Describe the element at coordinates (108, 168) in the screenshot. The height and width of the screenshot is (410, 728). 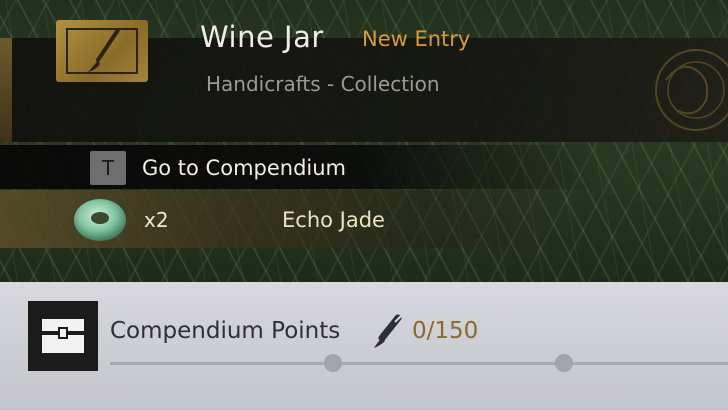
I see `key-hint-t: T` at that location.